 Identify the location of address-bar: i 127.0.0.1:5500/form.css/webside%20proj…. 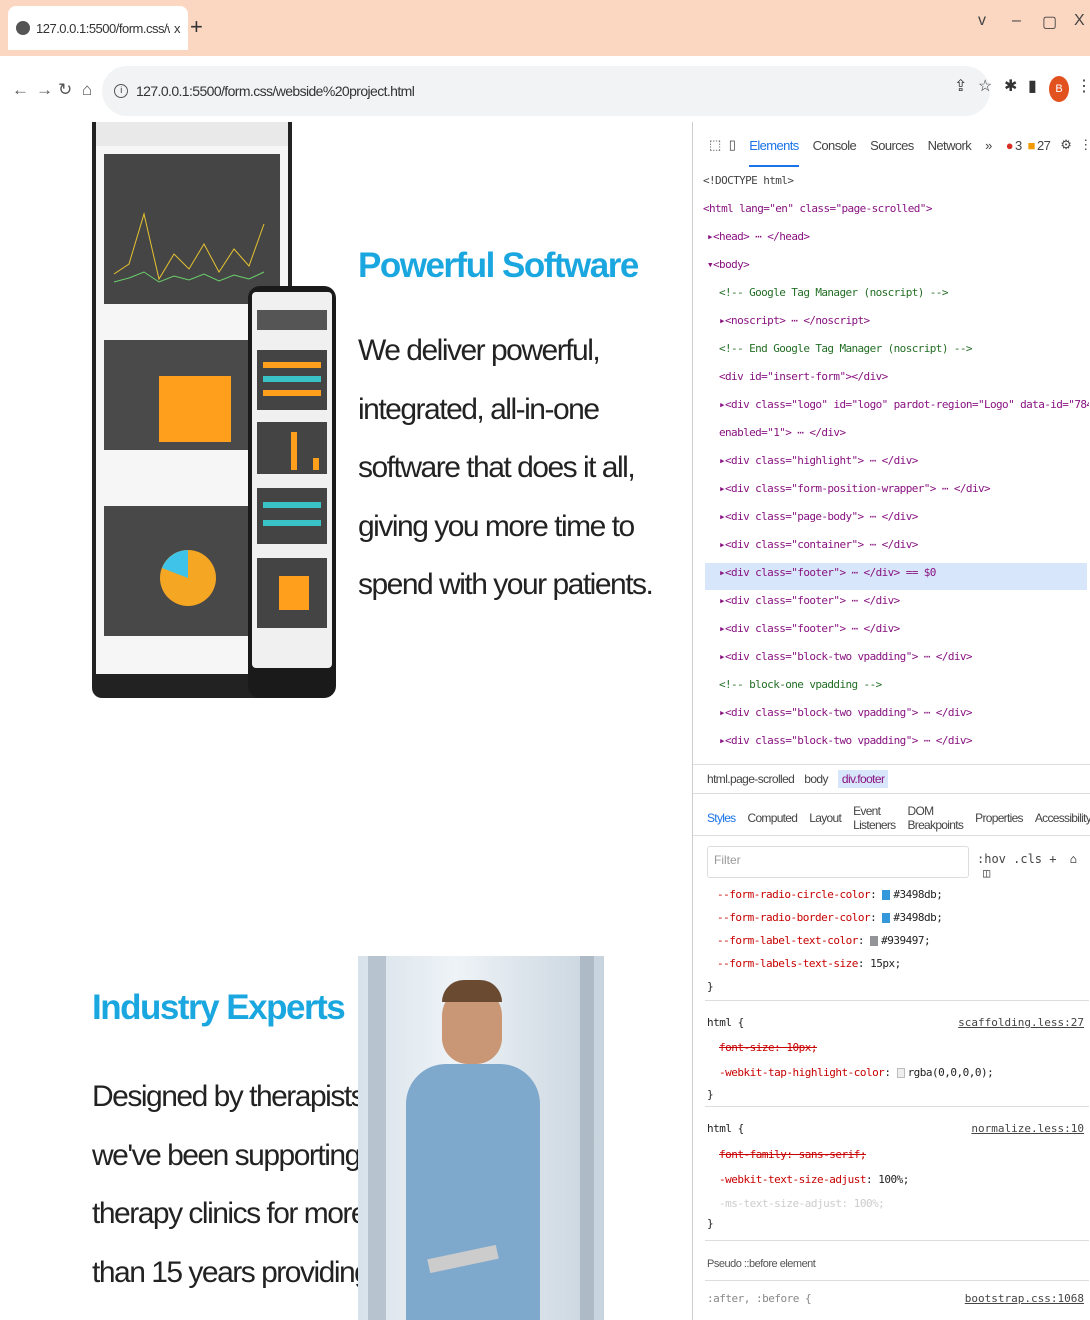
(546, 91).